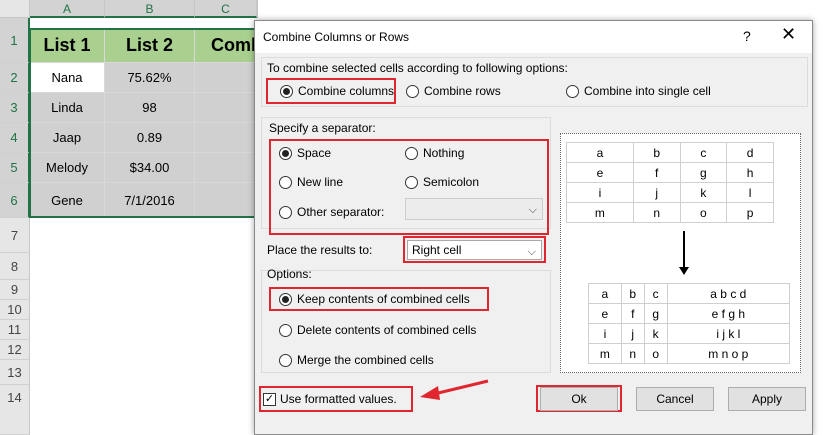  Describe the element at coordinates (15, 108) in the screenshot. I see `row-header-3: 3` at that location.